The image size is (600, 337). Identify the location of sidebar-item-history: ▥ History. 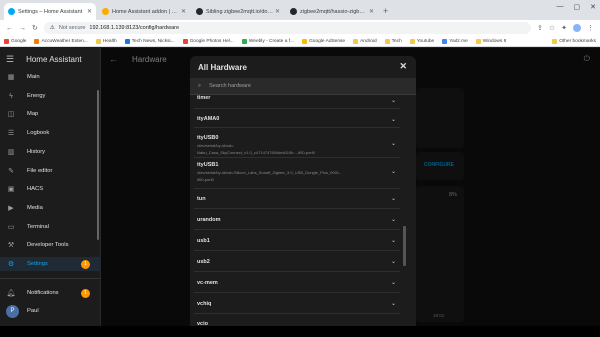
(50, 152).